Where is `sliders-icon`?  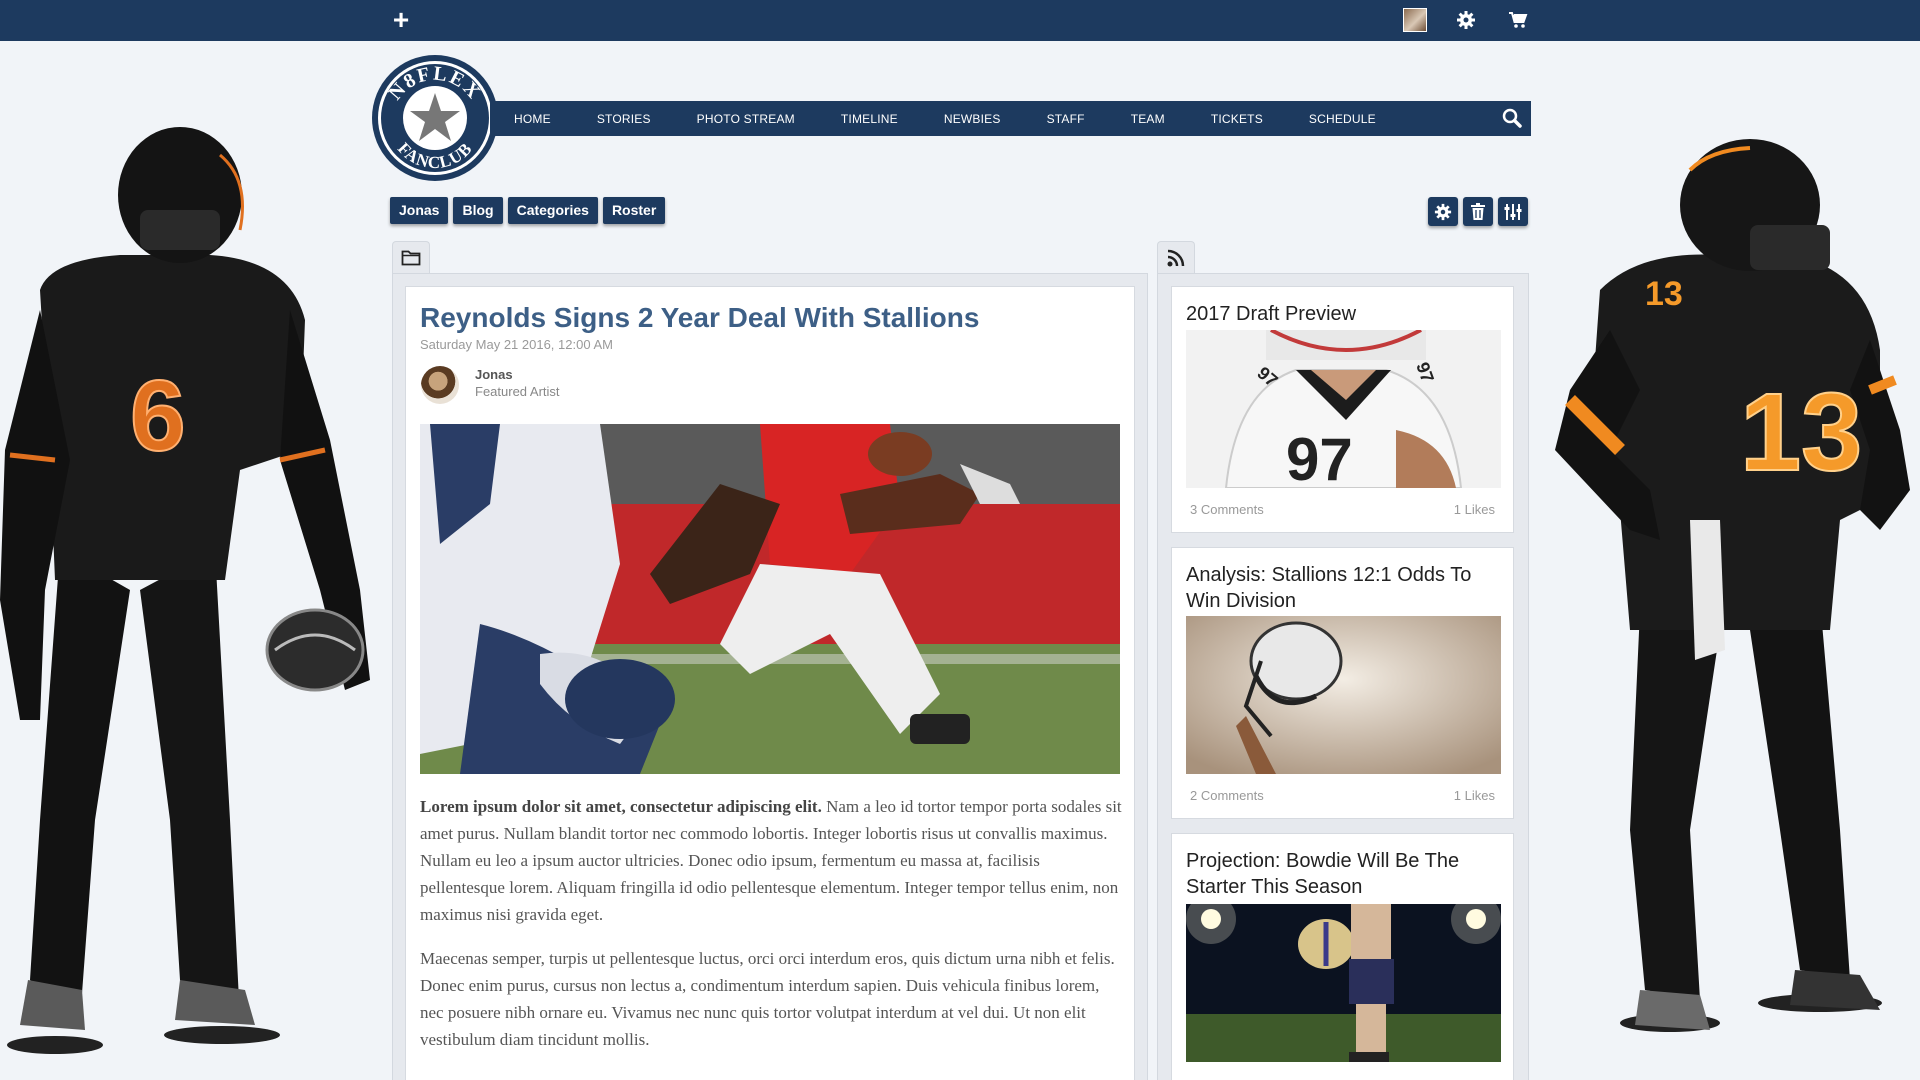 sliders-icon is located at coordinates (1513, 211).